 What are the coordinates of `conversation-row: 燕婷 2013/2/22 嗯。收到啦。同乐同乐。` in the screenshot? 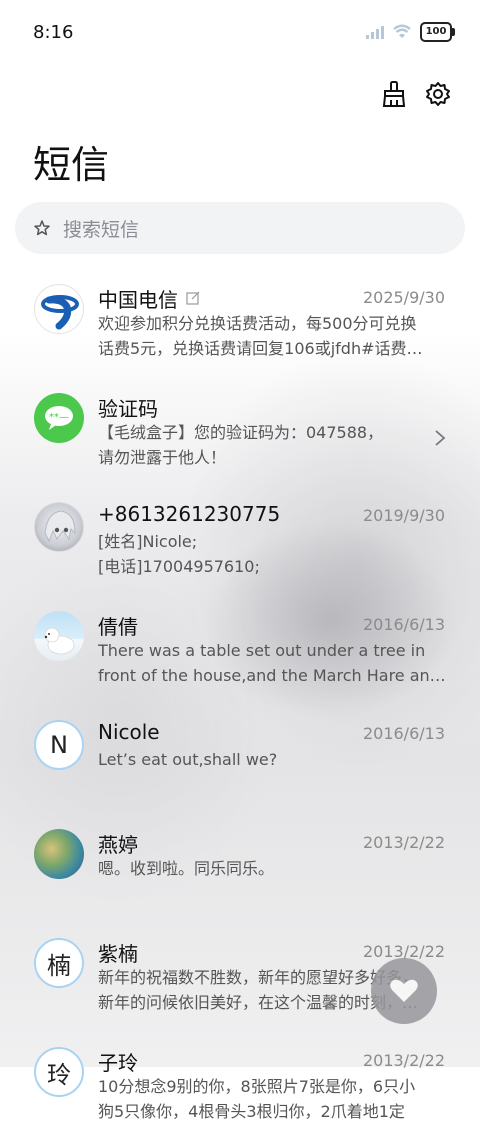 It's located at (240, 869).